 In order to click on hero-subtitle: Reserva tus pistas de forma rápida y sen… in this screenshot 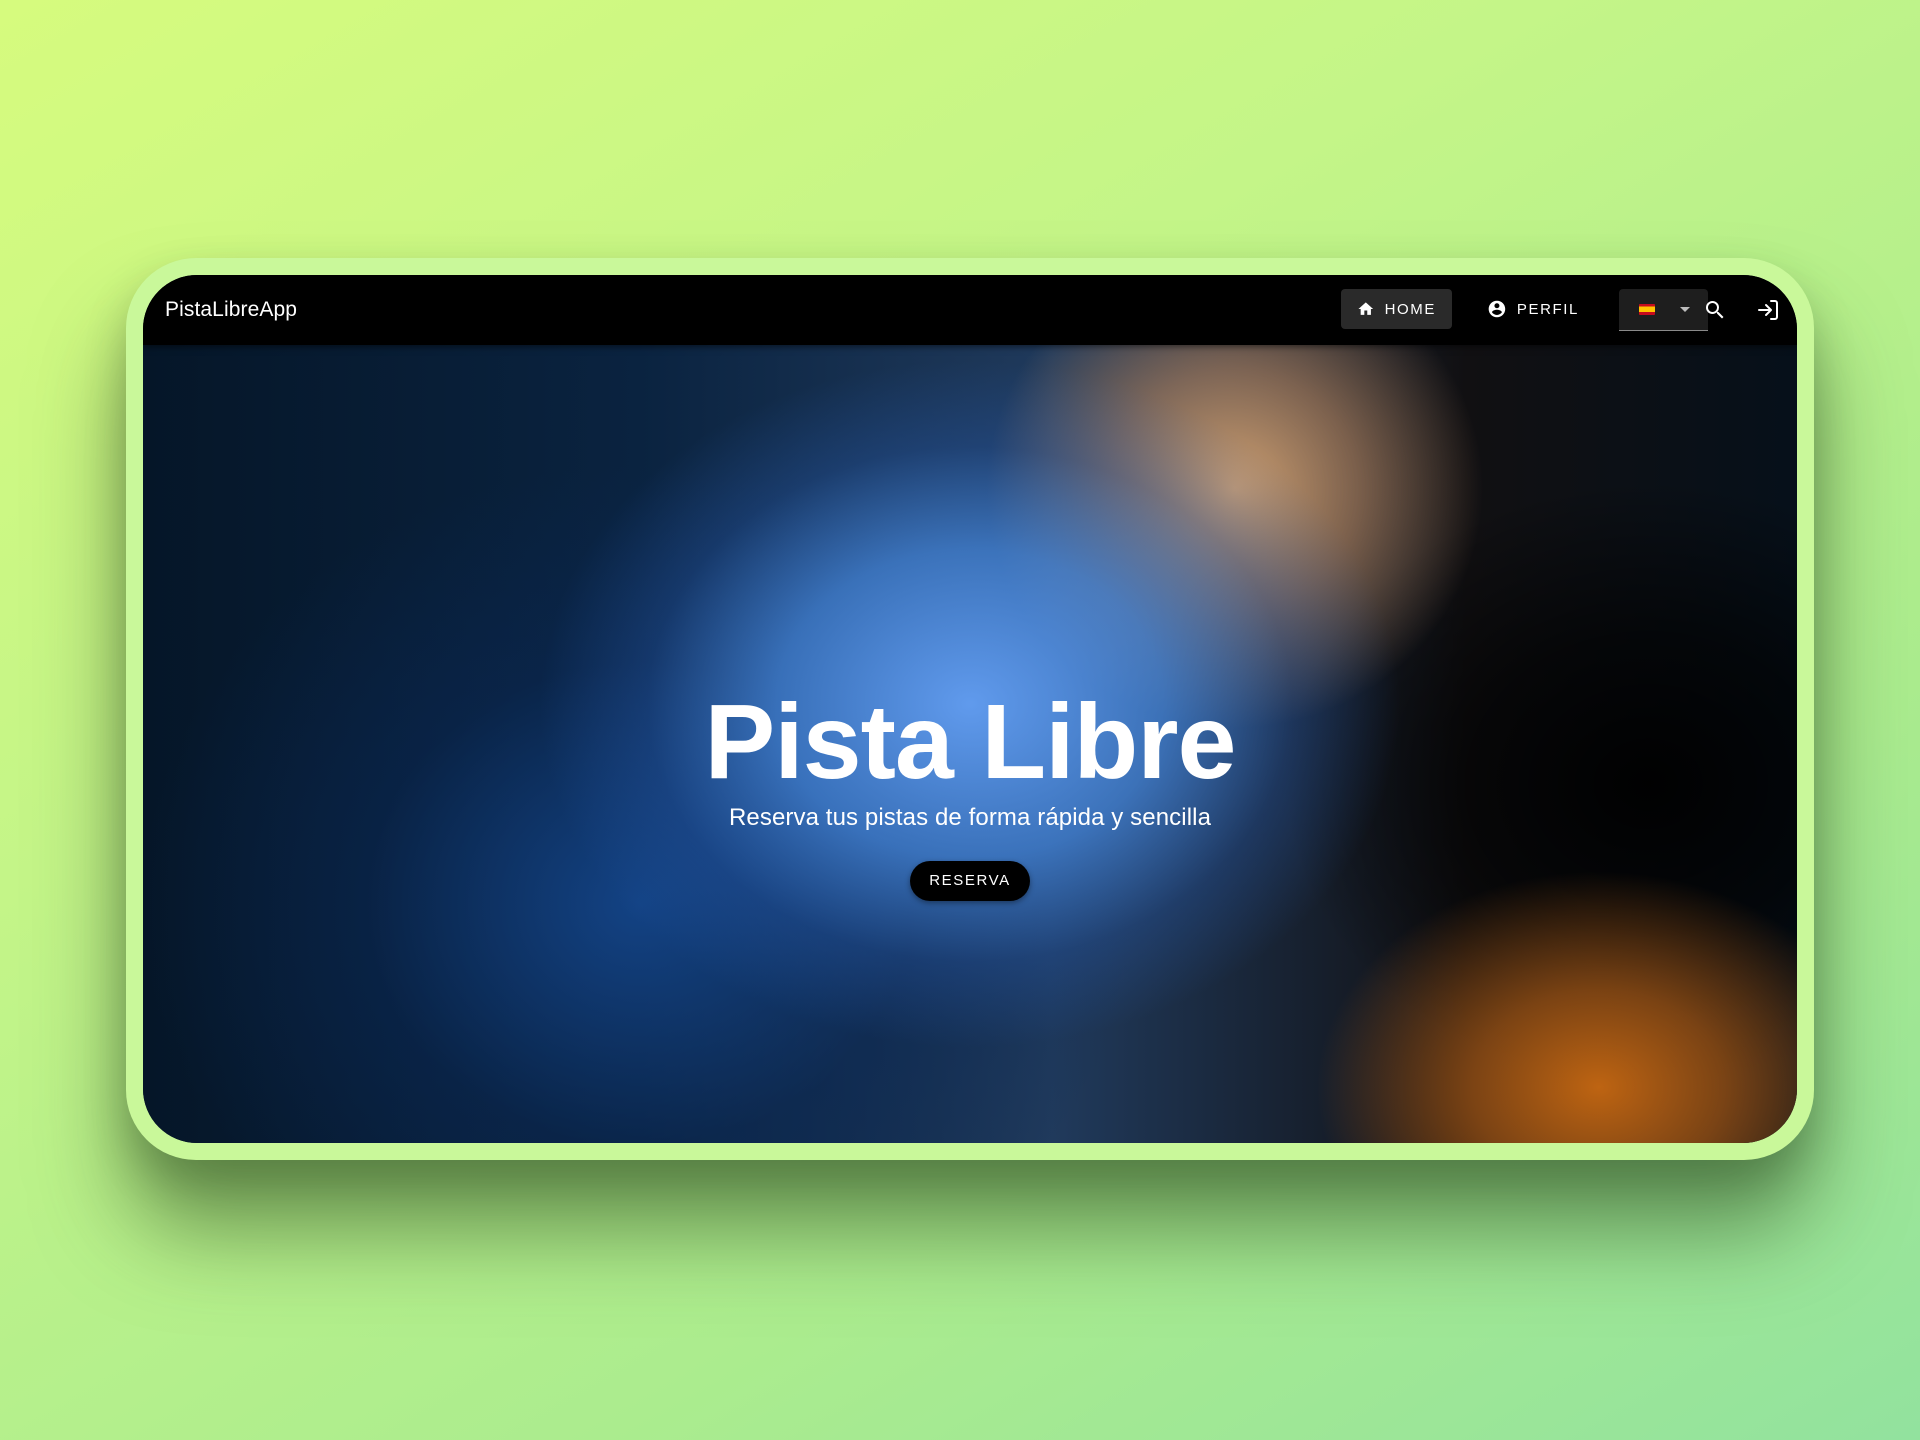, I will do `click(970, 817)`.